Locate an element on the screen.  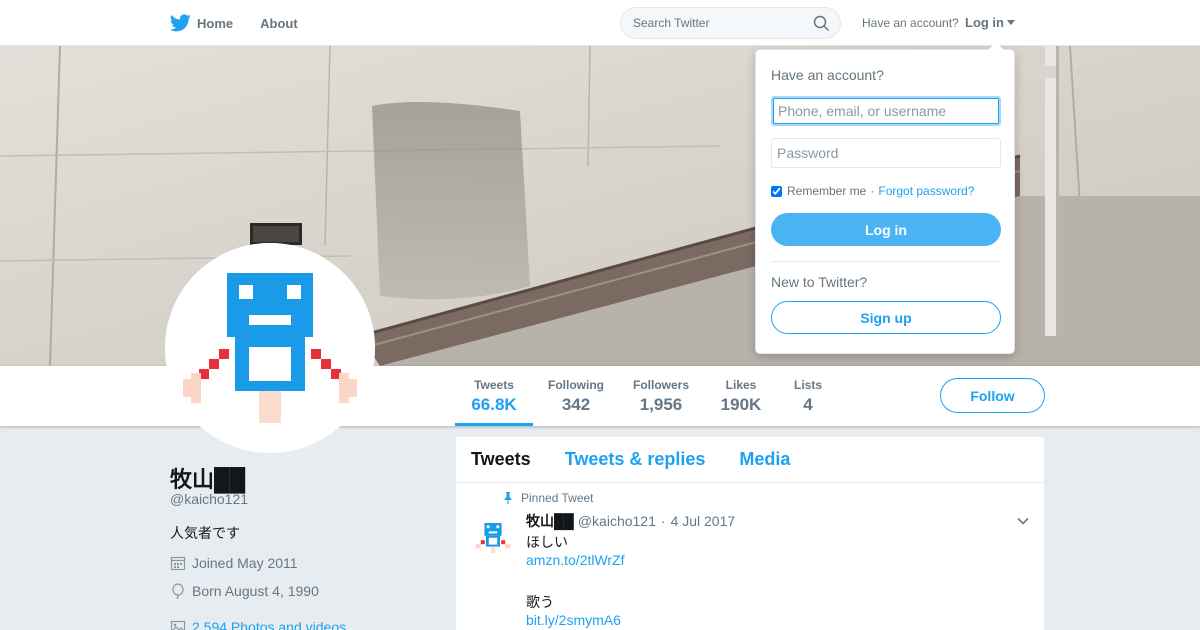
stat-following: Following 342 is located at coordinates (576, 402).